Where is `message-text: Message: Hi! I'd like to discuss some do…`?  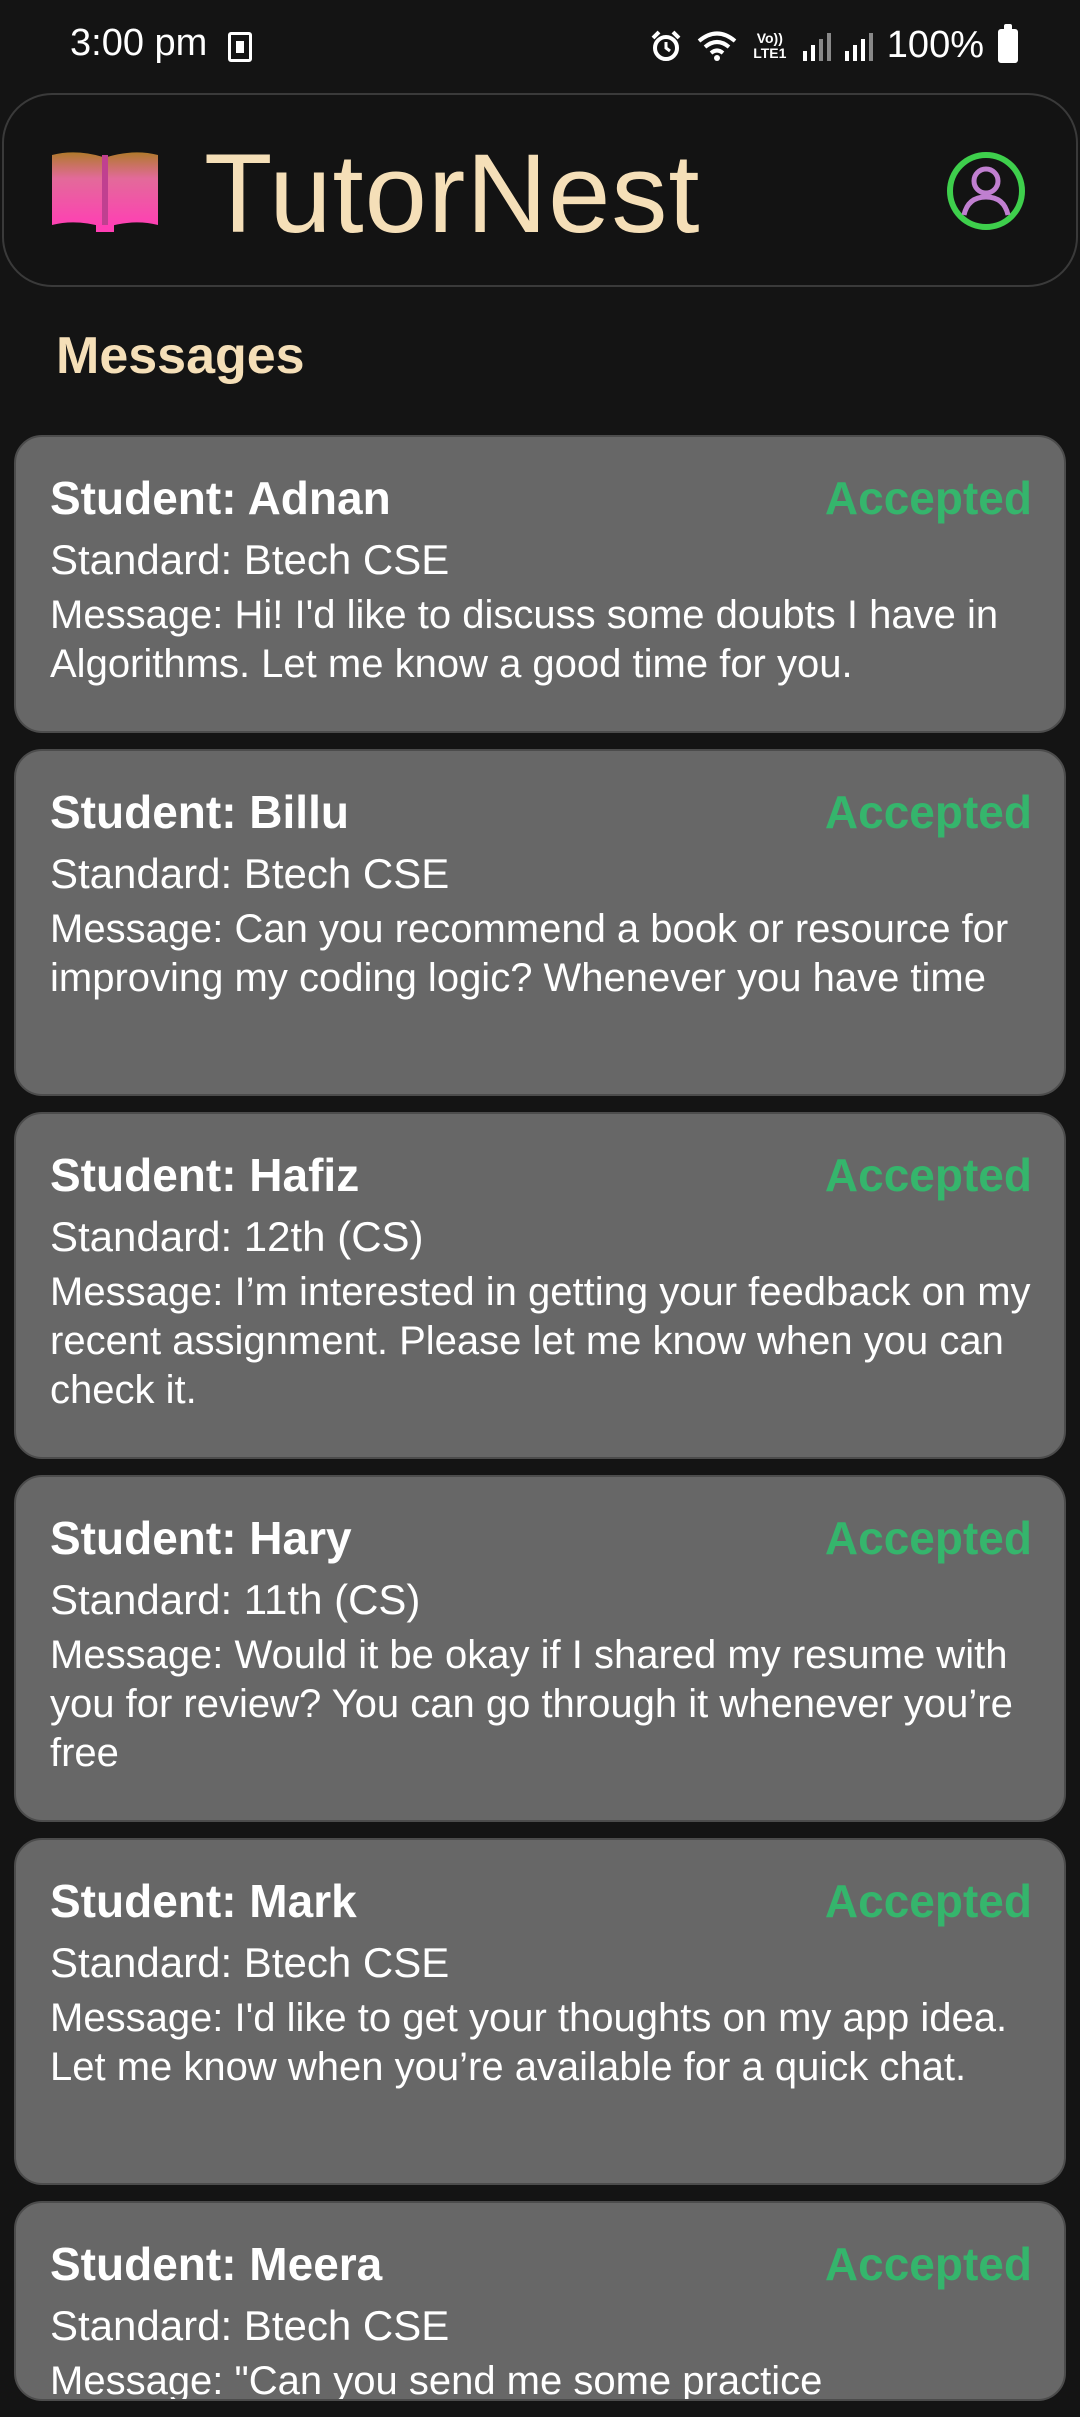
message-text: Message: Hi! I'd like to discuss some do… is located at coordinates (524, 639).